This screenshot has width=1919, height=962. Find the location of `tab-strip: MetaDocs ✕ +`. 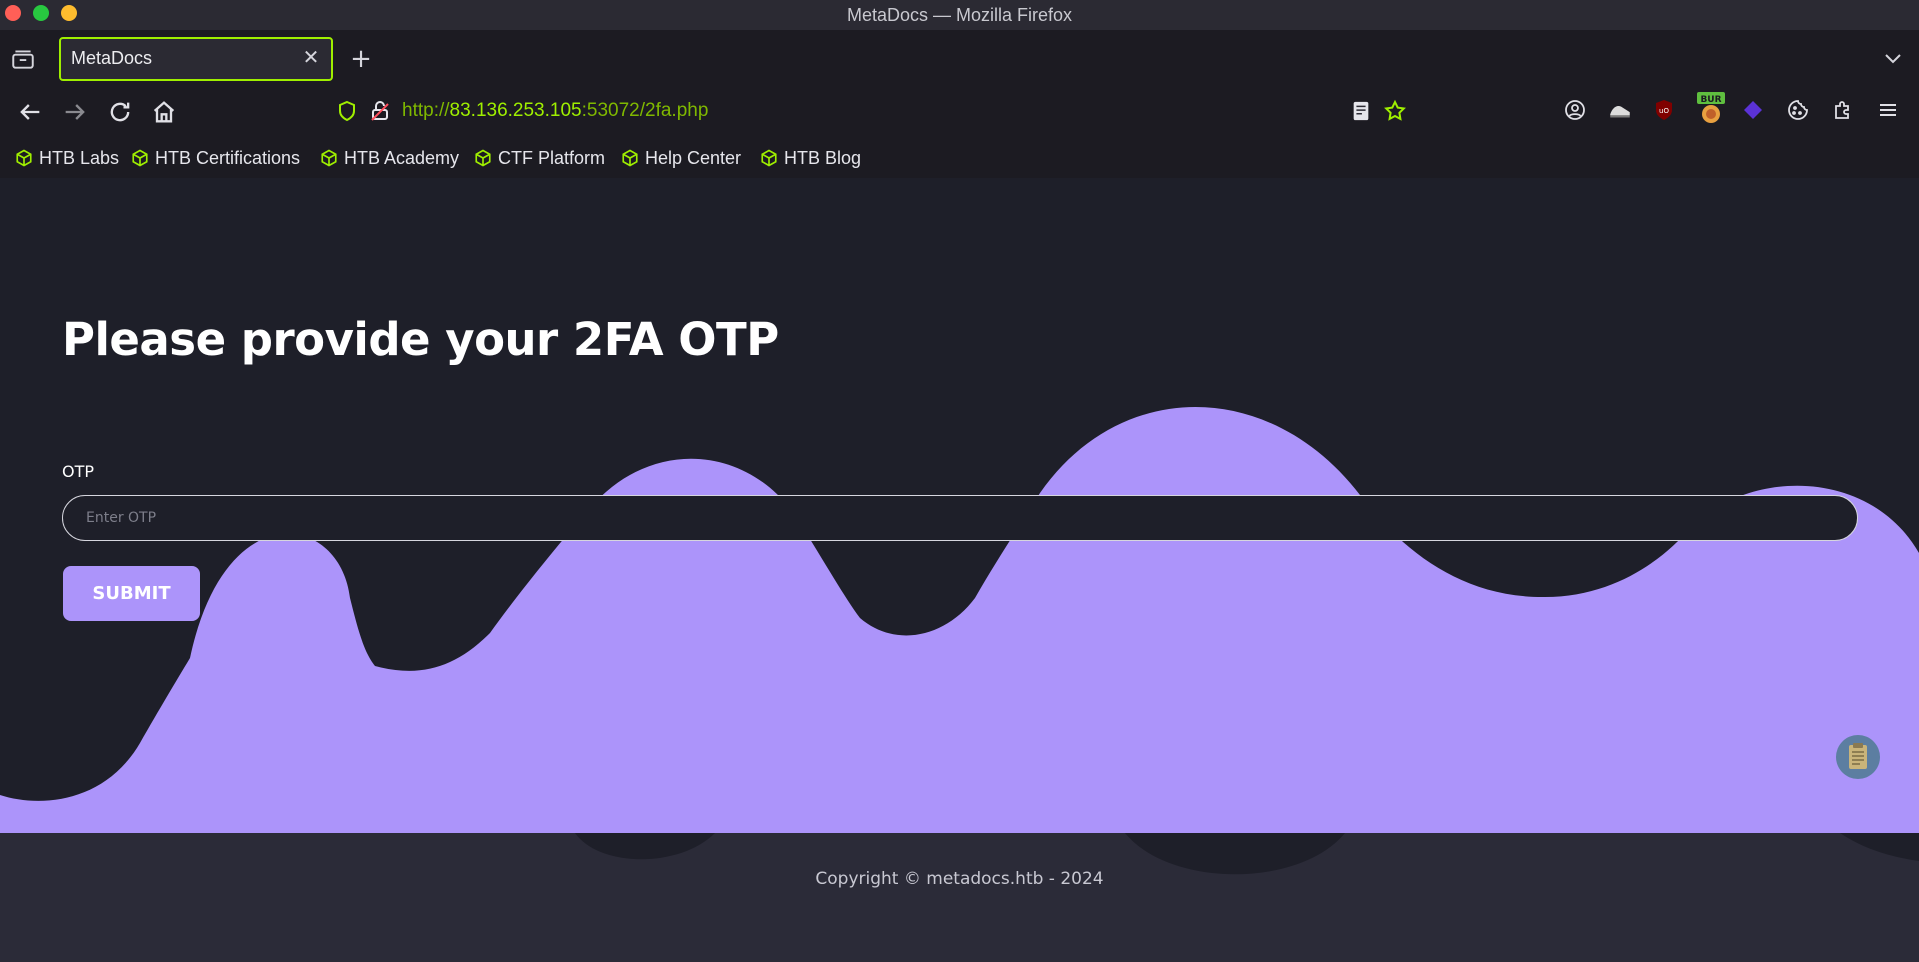

tab-strip: MetaDocs ✕ + is located at coordinates (959, 58).